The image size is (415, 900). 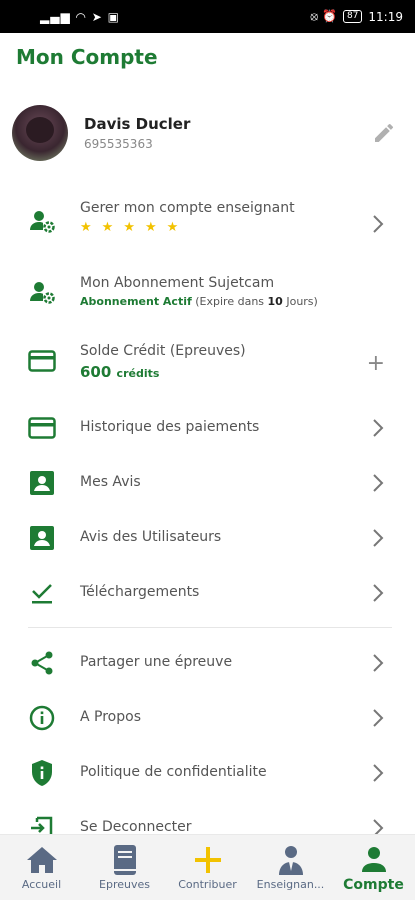 I want to click on menu-label: Mes Avis, so click(x=110, y=482).